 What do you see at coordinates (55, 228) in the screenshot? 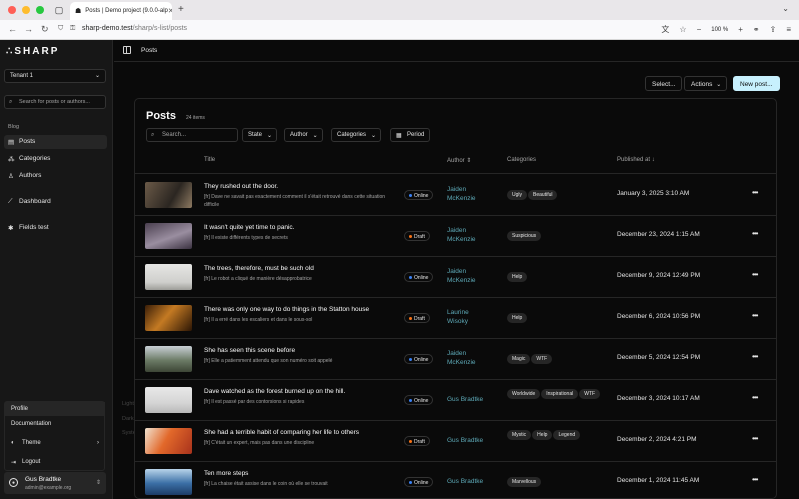
I see `sidebar-item-fields-test: ✱ Fields test` at bounding box center [55, 228].